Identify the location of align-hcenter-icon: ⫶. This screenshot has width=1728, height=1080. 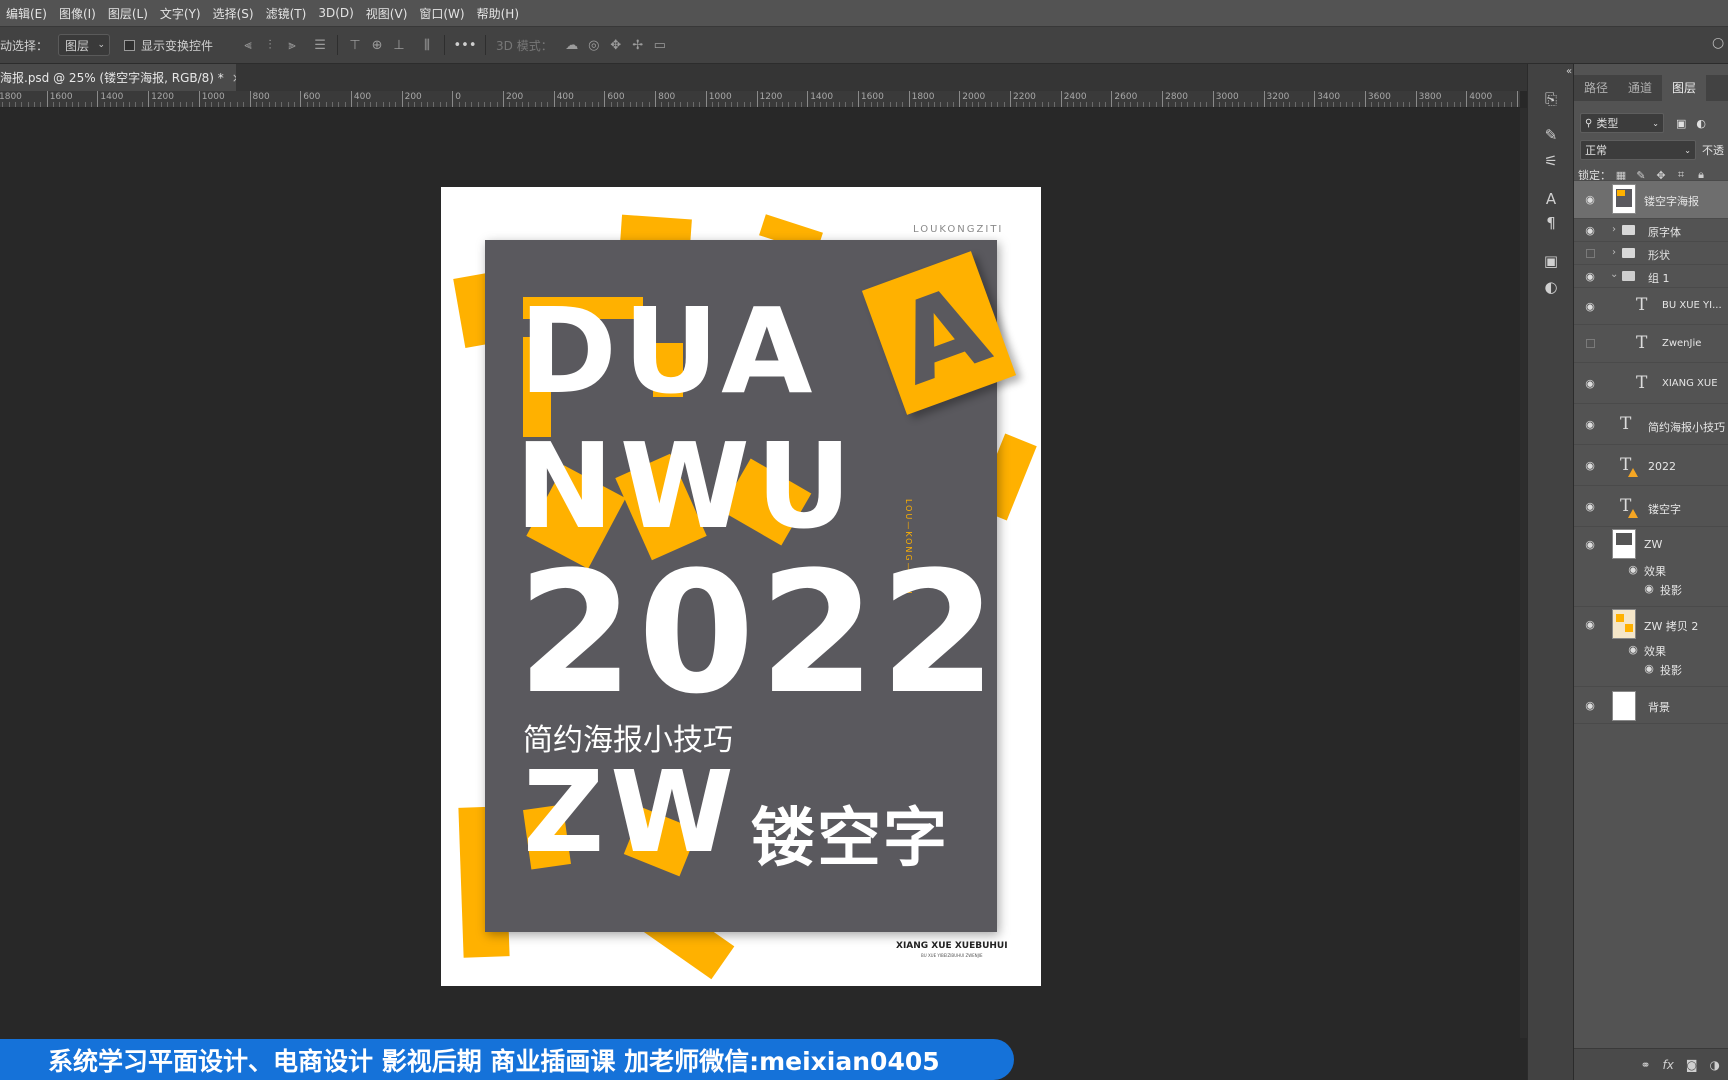
(270, 45).